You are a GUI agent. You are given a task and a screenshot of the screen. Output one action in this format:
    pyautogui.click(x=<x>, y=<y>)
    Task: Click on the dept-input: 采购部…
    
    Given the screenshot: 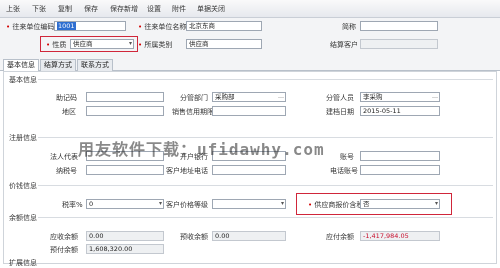 What is the action you would take?
    pyautogui.click(x=249, y=97)
    